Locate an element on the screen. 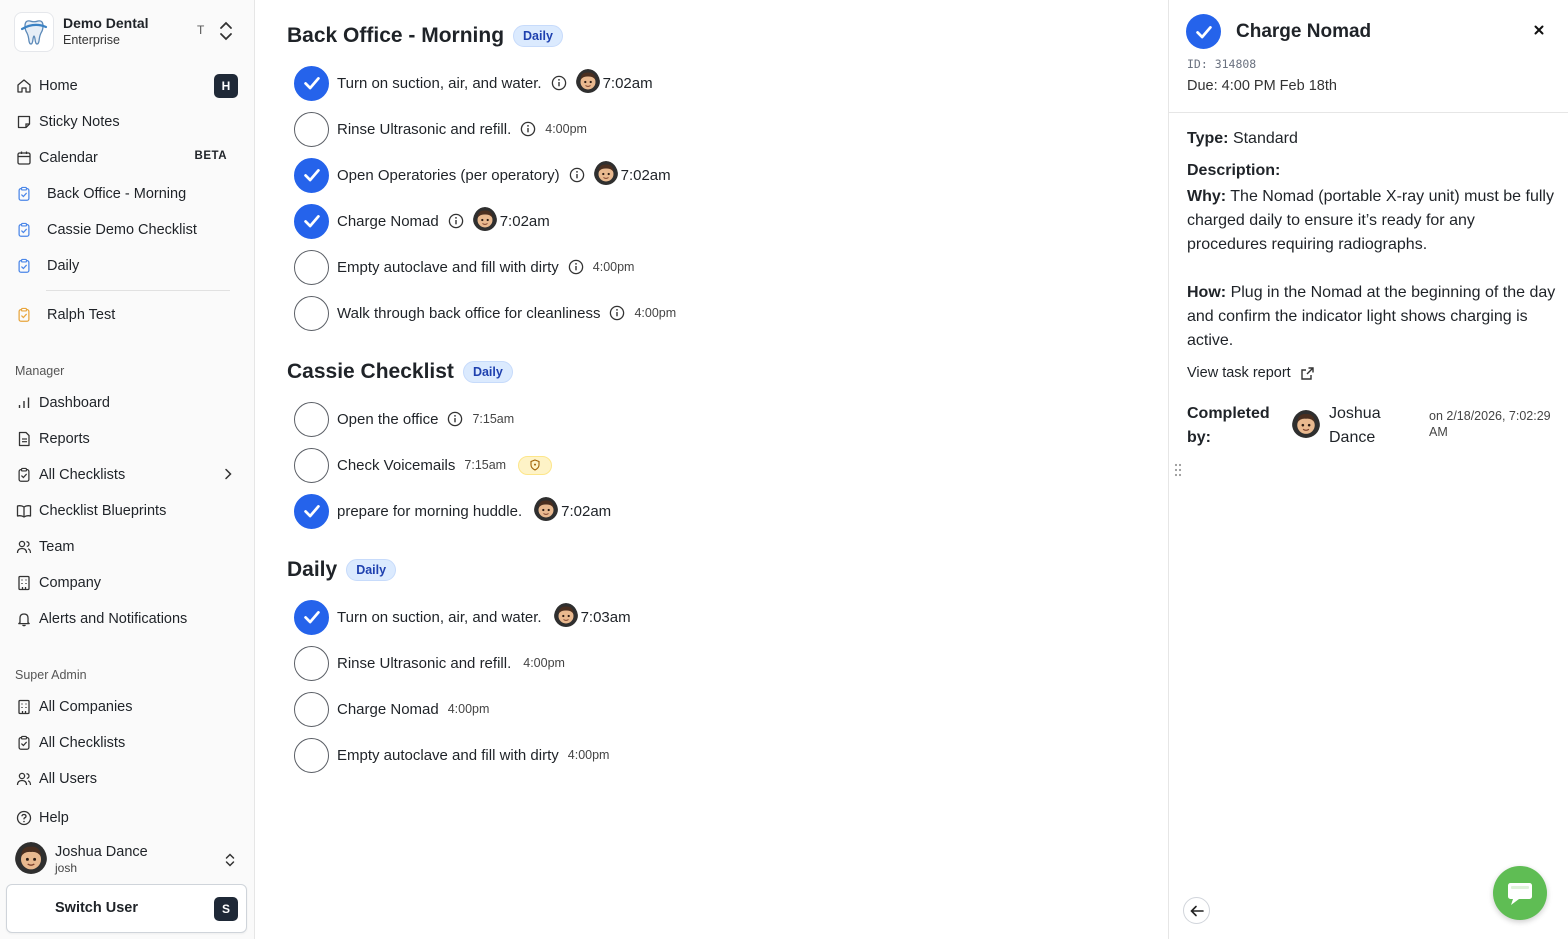  nav-checklist-cassie: Cassie Demo Checklist is located at coordinates (127, 230).